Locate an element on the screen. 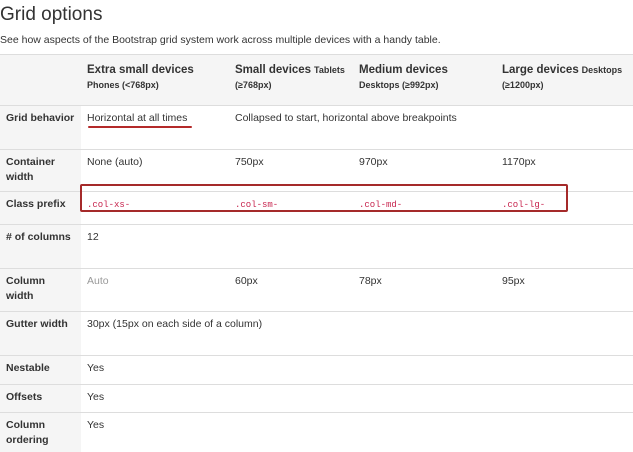 This screenshot has width=633, height=452. section-title: Grid options is located at coordinates (51, 15).